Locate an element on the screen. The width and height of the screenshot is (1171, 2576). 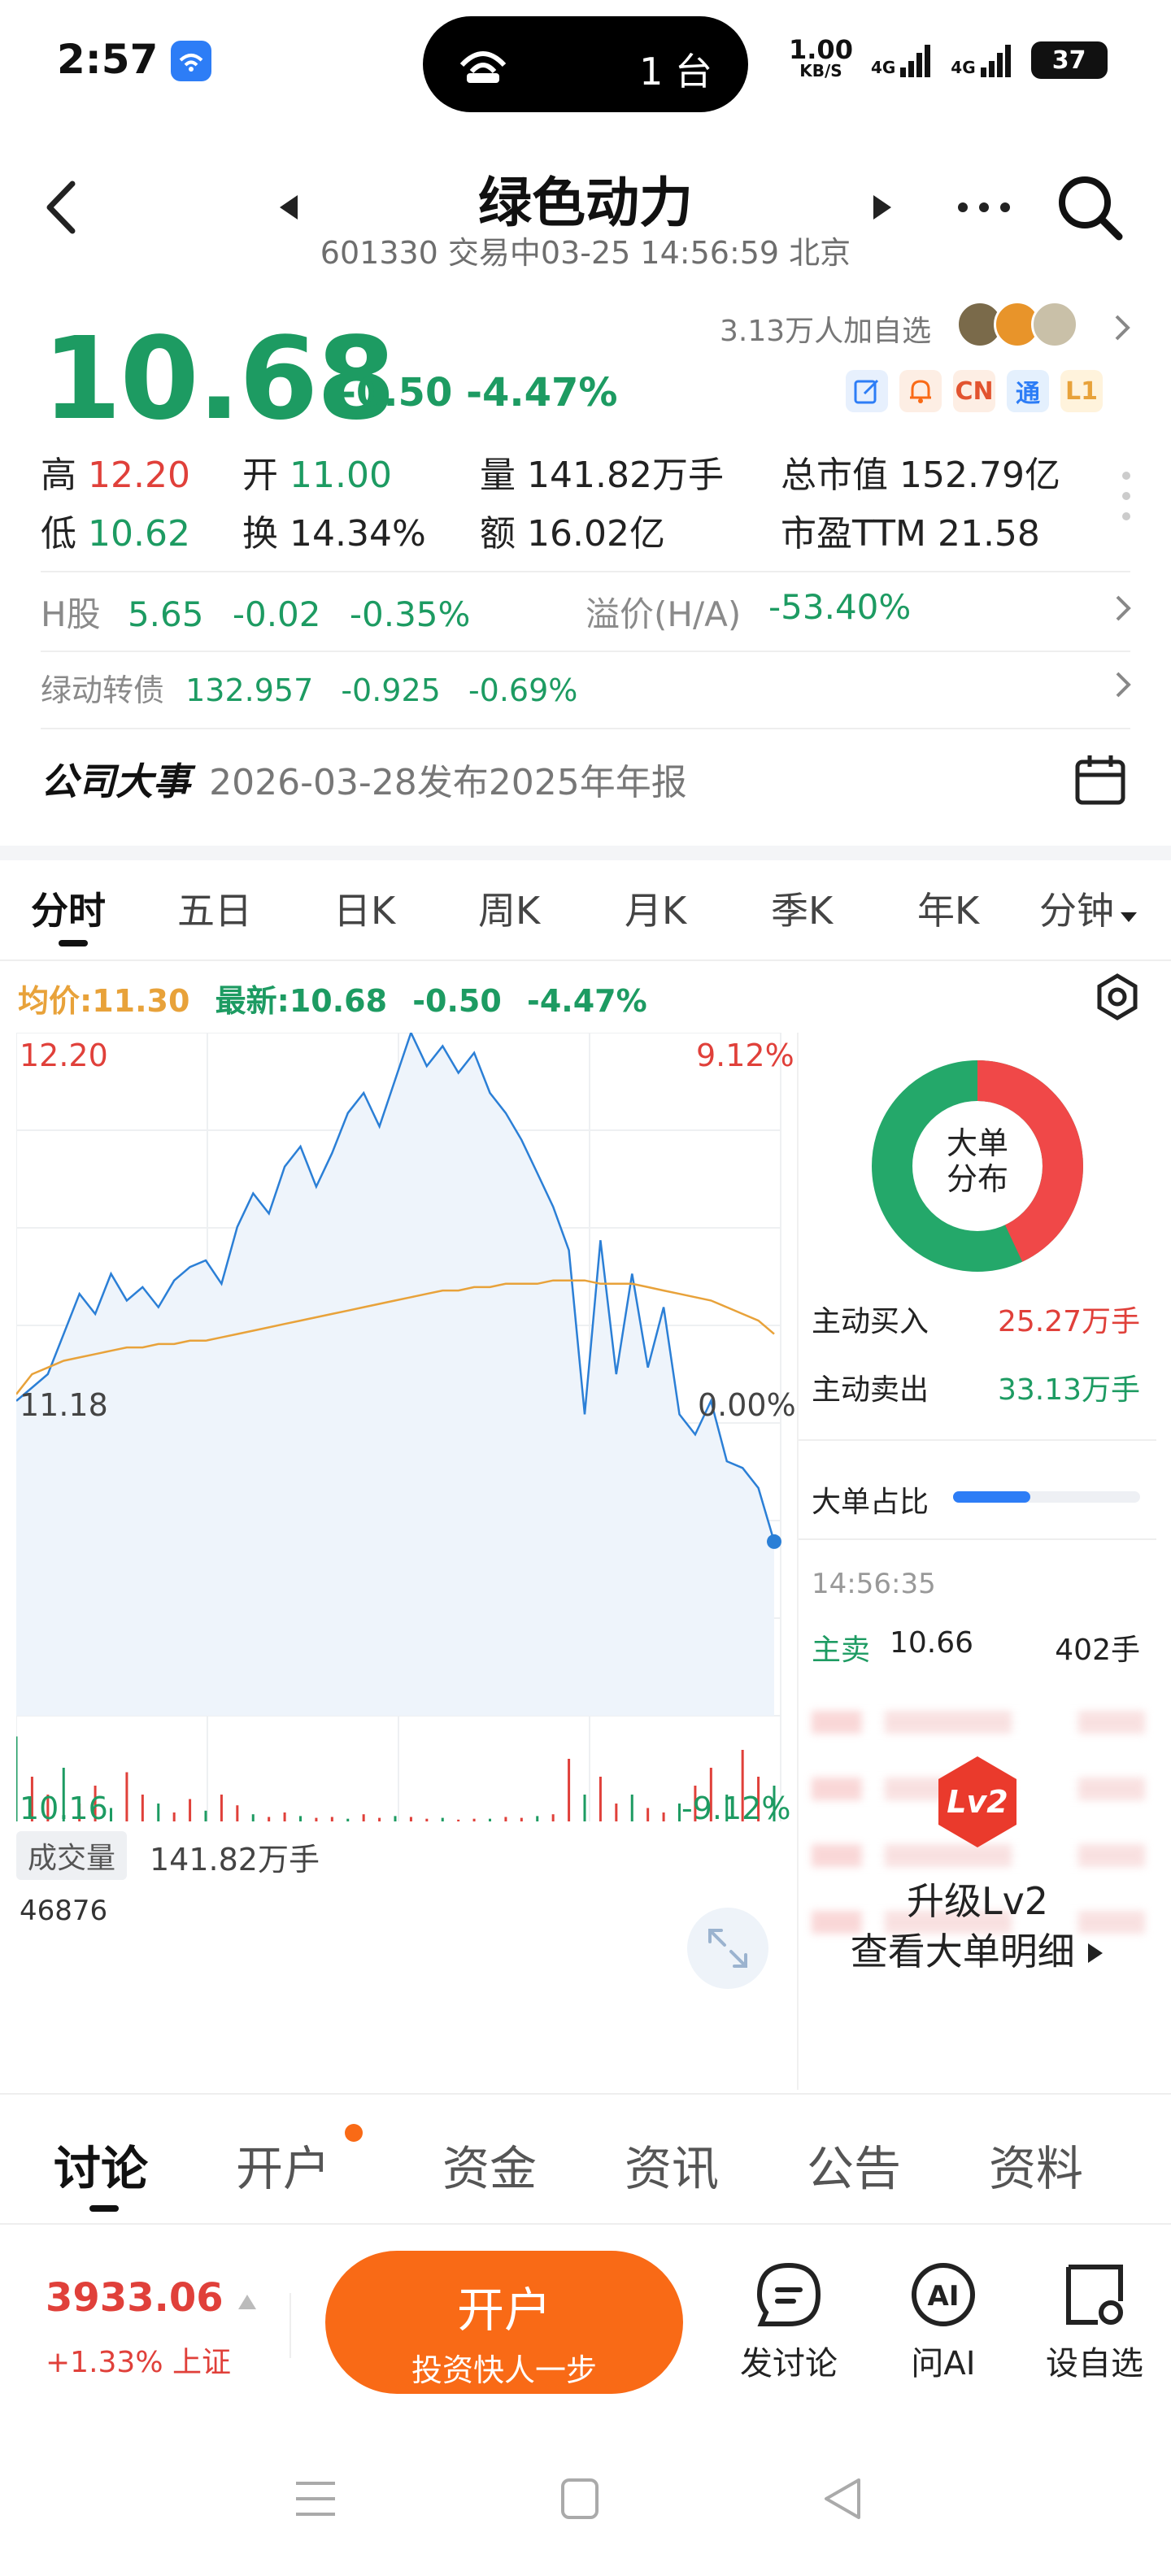
bond-row: 绿动转债 132.957 -0.925 -0.69% is located at coordinates (586, 692).